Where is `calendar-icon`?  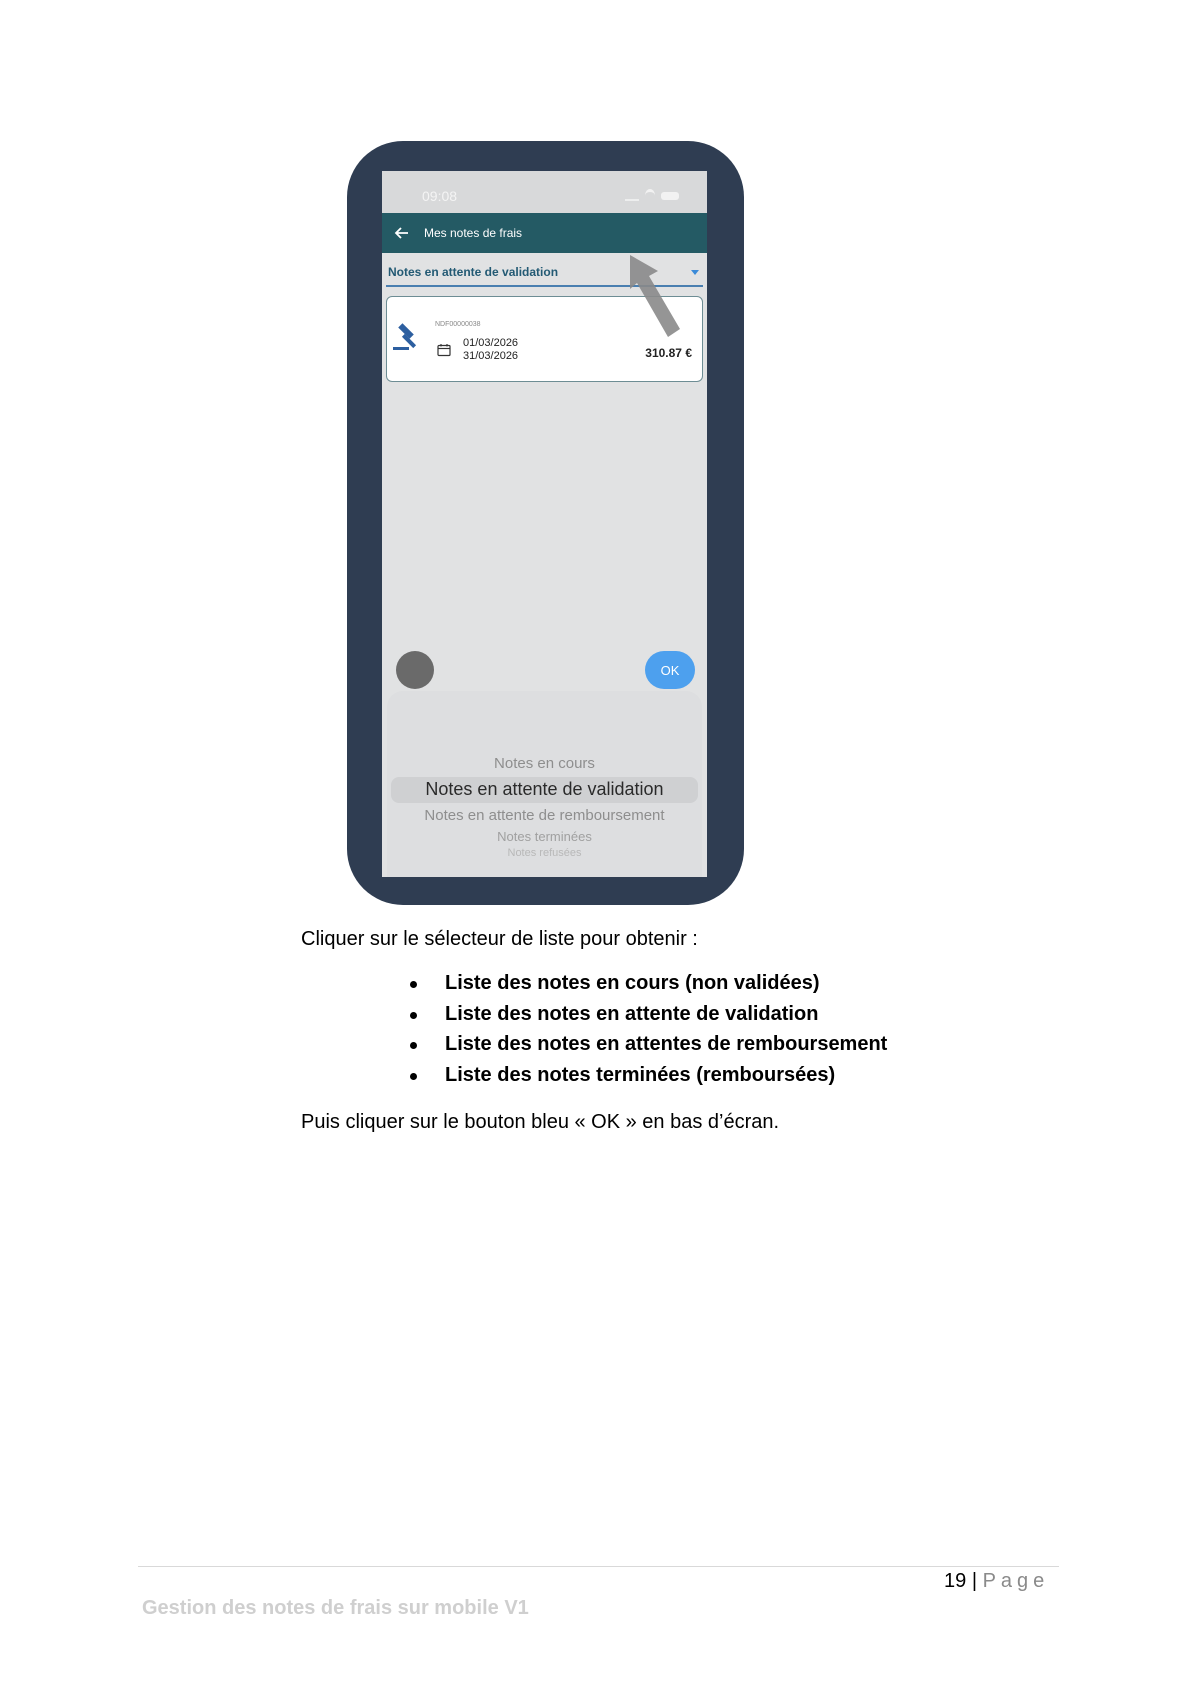 calendar-icon is located at coordinates (444, 350).